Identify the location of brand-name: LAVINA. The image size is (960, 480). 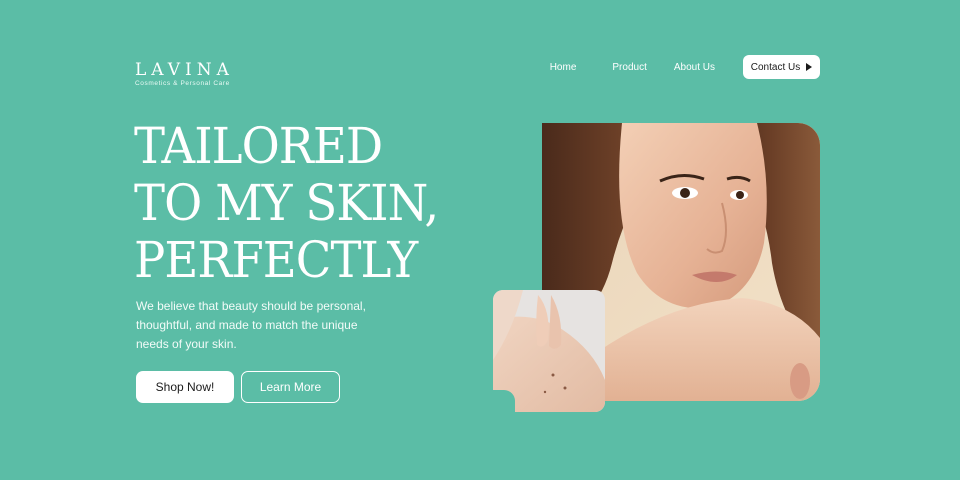
(184, 70).